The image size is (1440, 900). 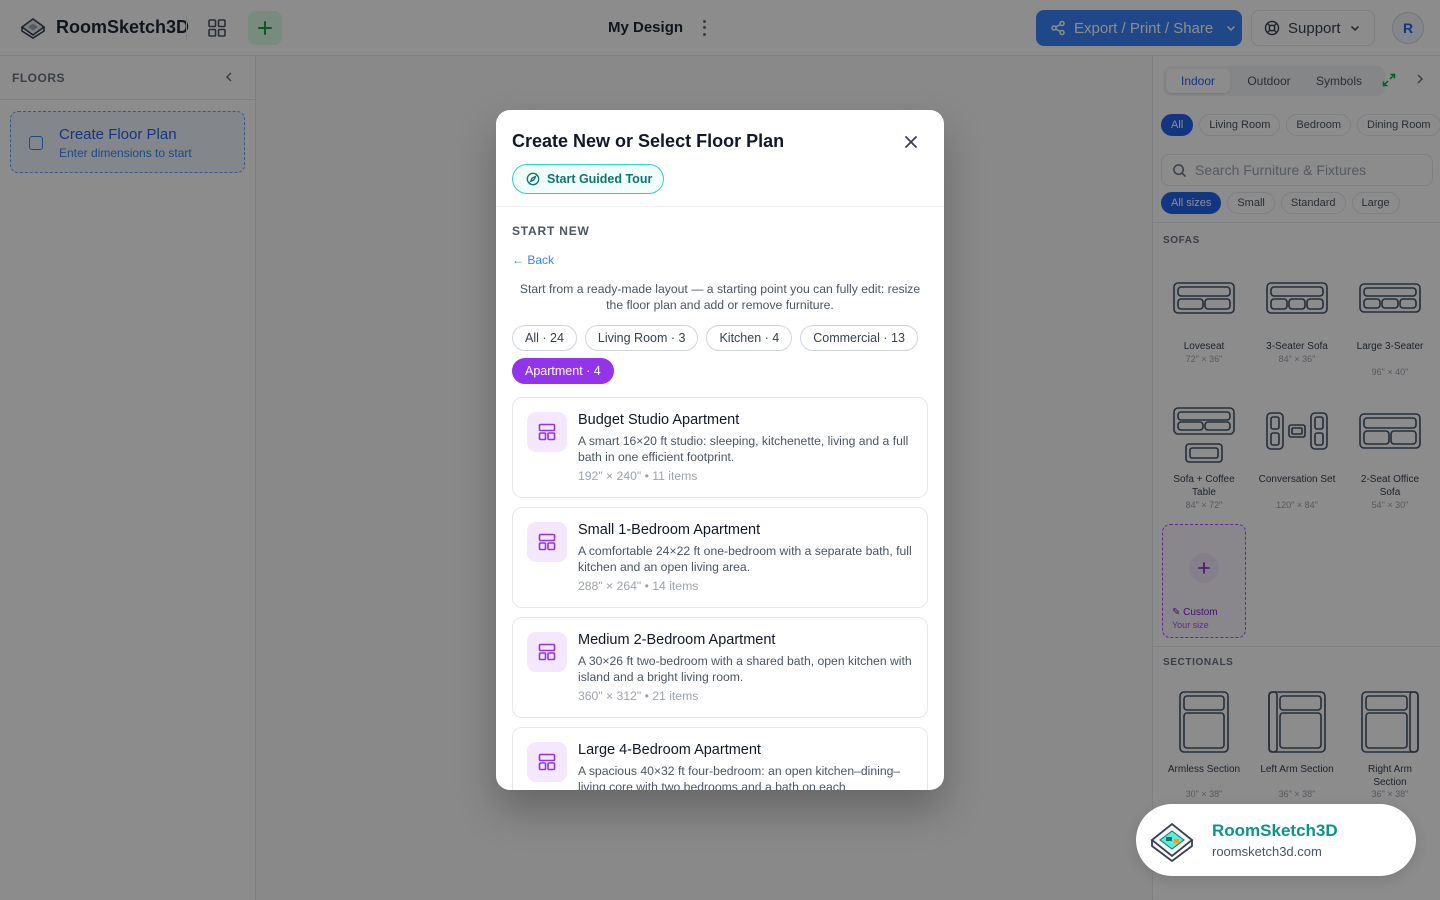 I want to click on tour-label: Start Guided Tour, so click(x=600, y=179).